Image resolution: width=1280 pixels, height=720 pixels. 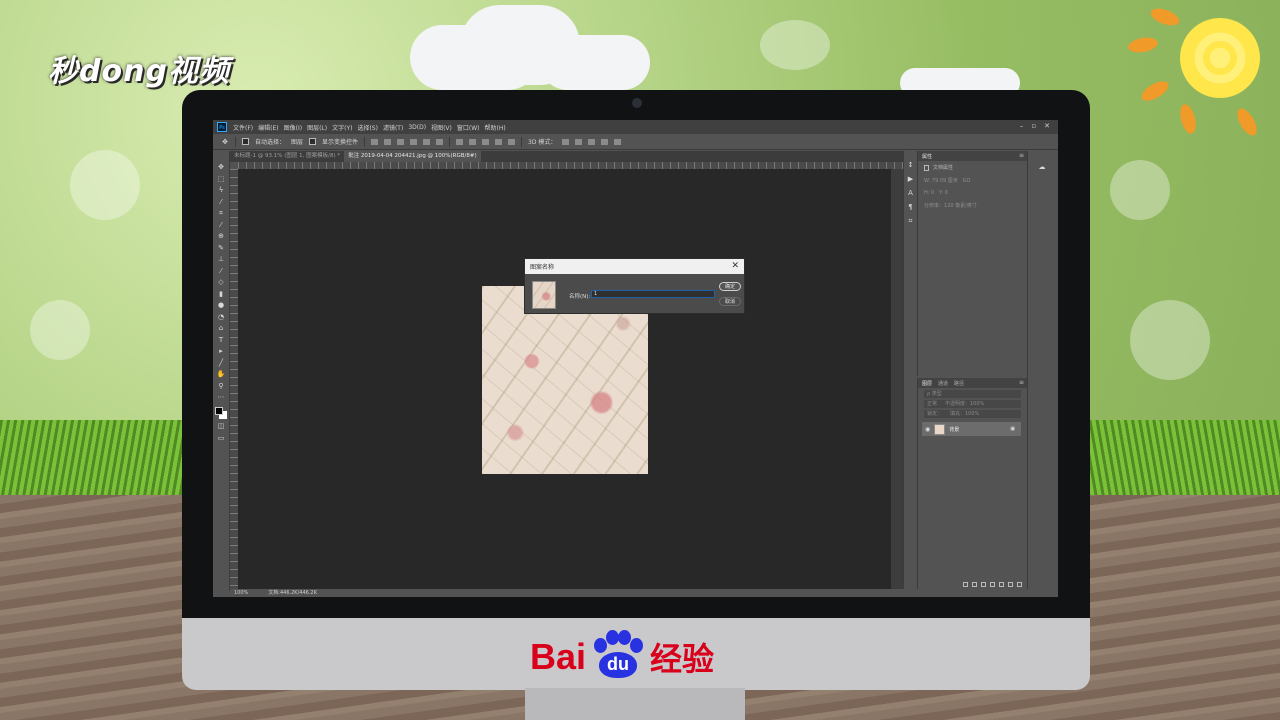 What do you see at coordinates (342, 127) in the screenshot?
I see `menu-type: 文字(Y)` at bounding box center [342, 127].